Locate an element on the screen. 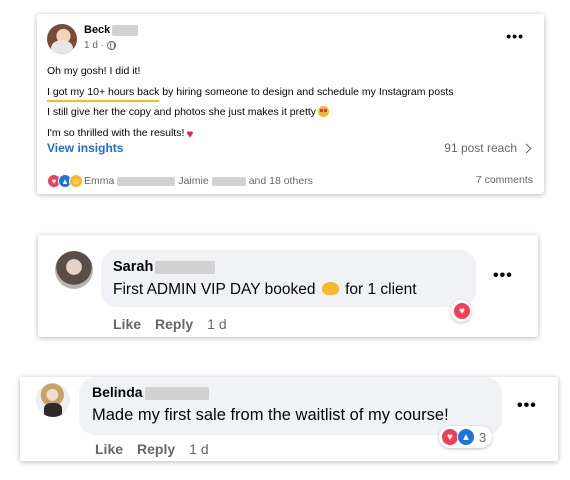  post-reach: 91 post reach is located at coordinates (488, 148).